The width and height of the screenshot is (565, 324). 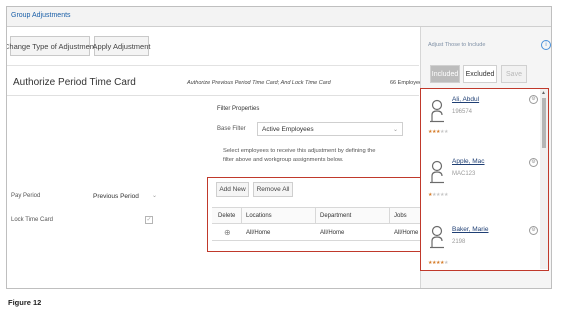 What do you see at coordinates (332, 233) in the screenshot?
I see `row-department: All/Home` at bounding box center [332, 233].